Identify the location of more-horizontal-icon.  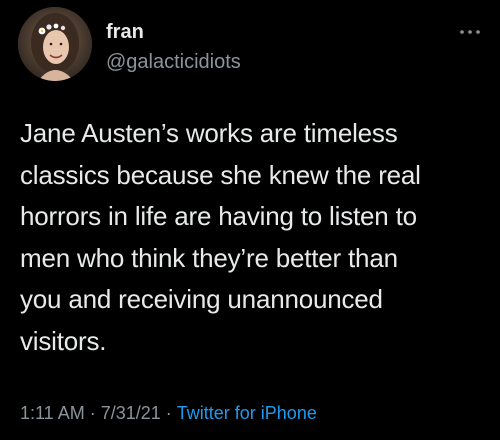
(470, 32).